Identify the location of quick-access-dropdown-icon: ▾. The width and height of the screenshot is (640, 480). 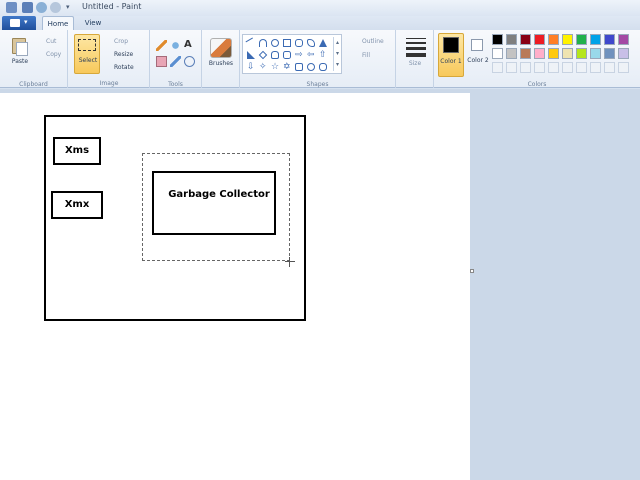
(68, 7).